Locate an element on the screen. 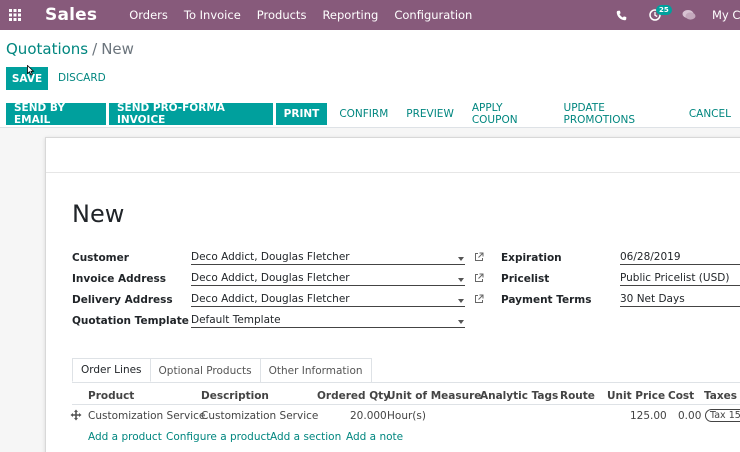 The image size is (740, 452). expiration-label: Expiration is located at coordinates (531, 258).